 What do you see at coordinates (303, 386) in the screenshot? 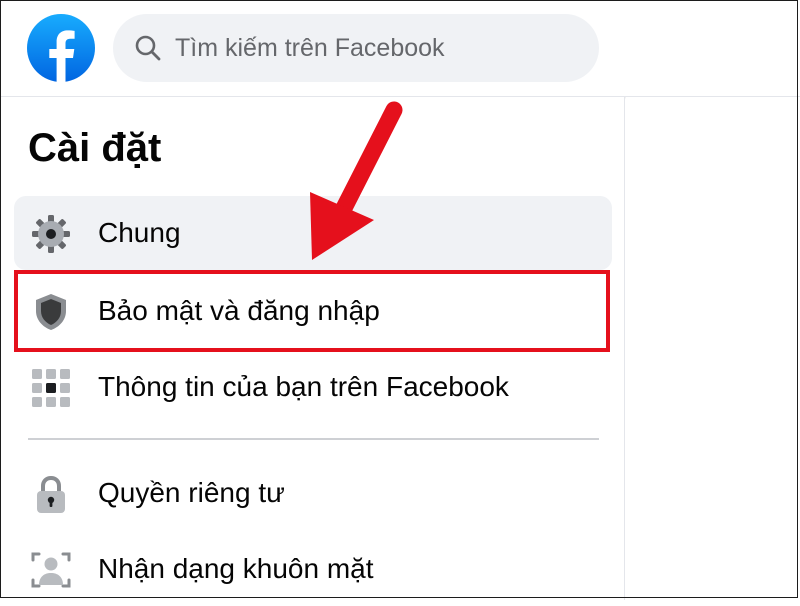
I see `sidebar-item-label: Thông tin của bạn trên Facebook` at bounding box center [303, 386].